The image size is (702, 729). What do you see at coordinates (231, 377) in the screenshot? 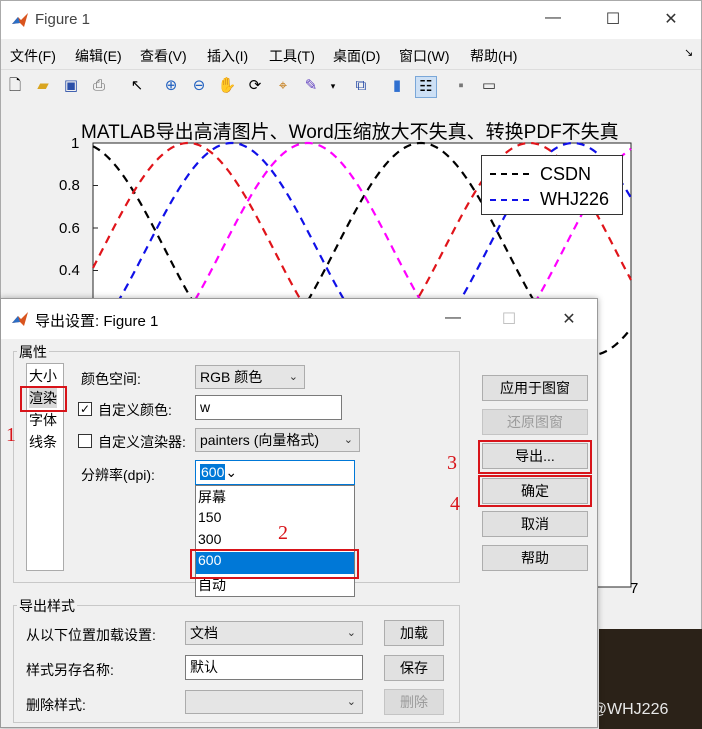
I see `color-space-value: RGB 颜色` at bounding box center [231, 377].